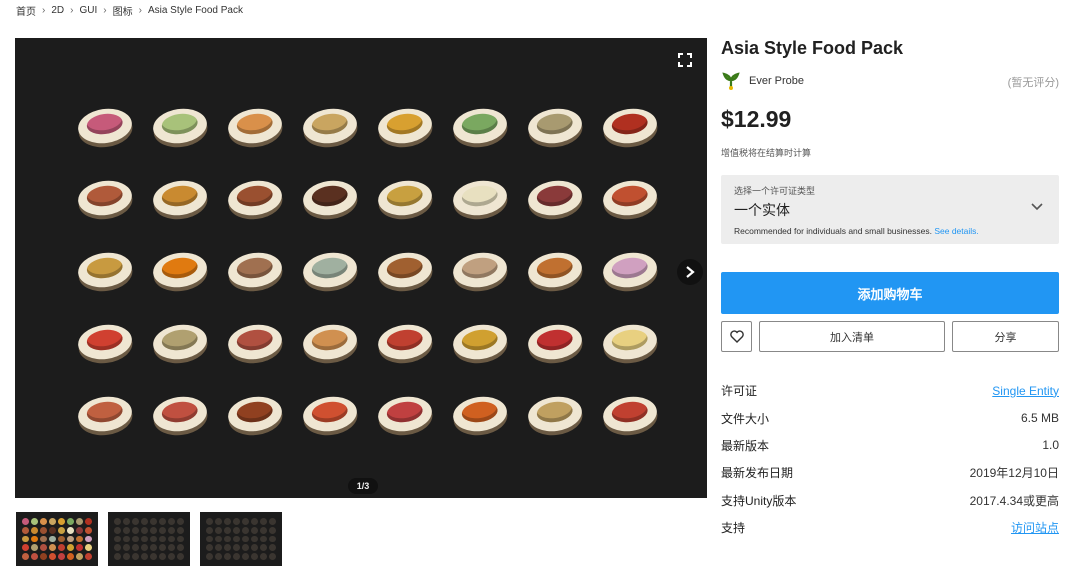 The height and width of the screenshot is (579, 1080). What do you see at coordinates (685, 60) in the screenshot?
I see `fullscreen-icon` at bounding box center [685, 60].